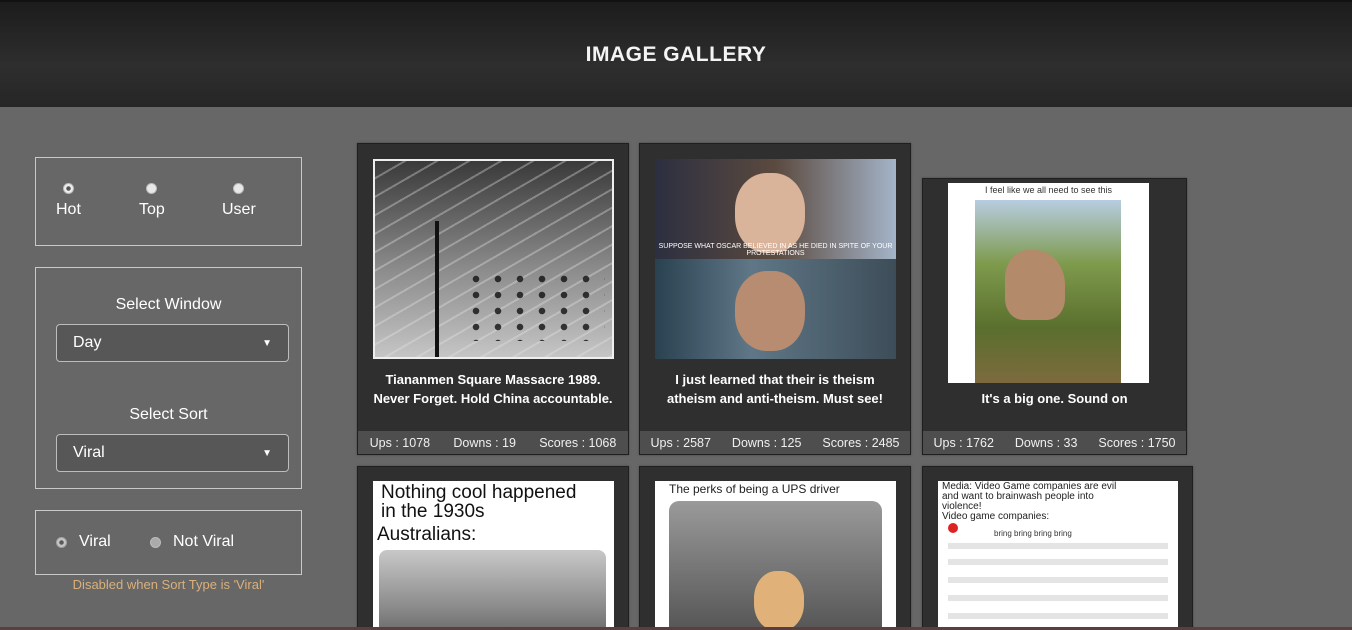 The image size is (1352, 630). I want to click on score-count: Scores : 1750, so click(1137, 442).